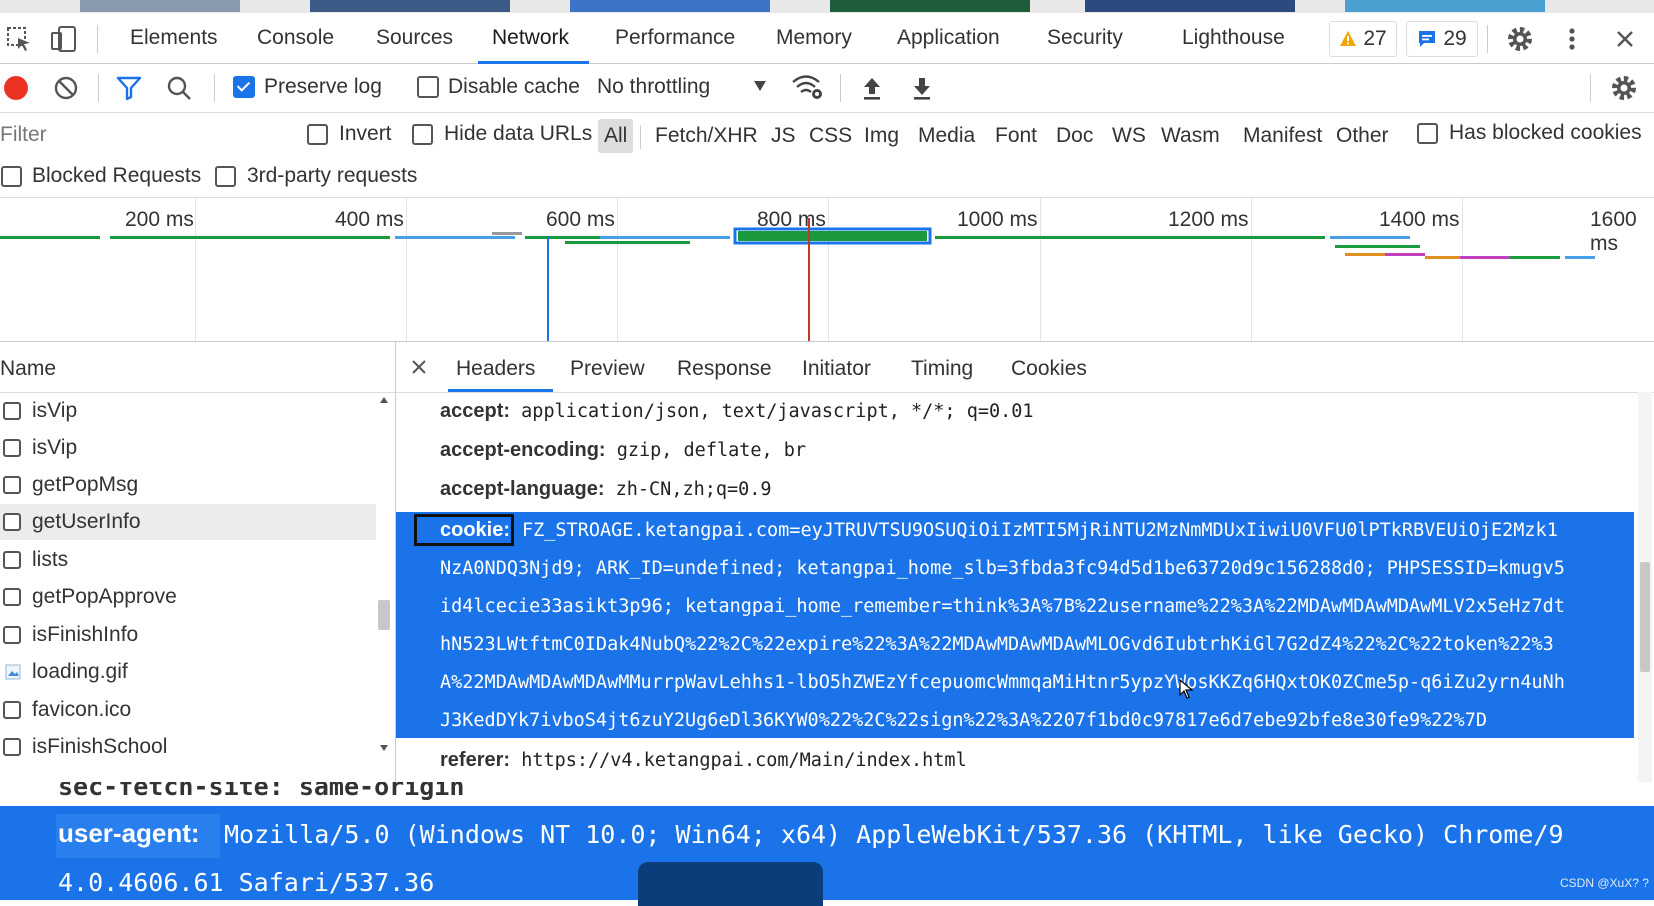 The width and height of the screenshot is (1654, 906). What do you see at coordinates (225, 176) in the screenshot?
I see `third-party-requests-checkbox` at bounding box center [225, 176].